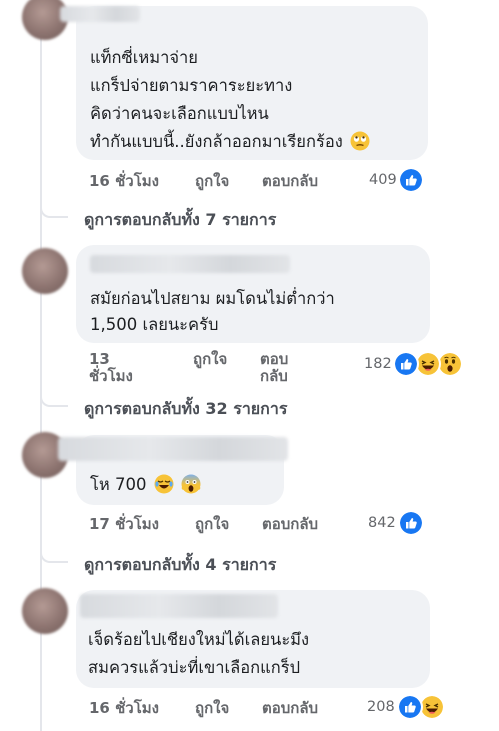  I want to click on reaction-count: 182, so click(378, 364).